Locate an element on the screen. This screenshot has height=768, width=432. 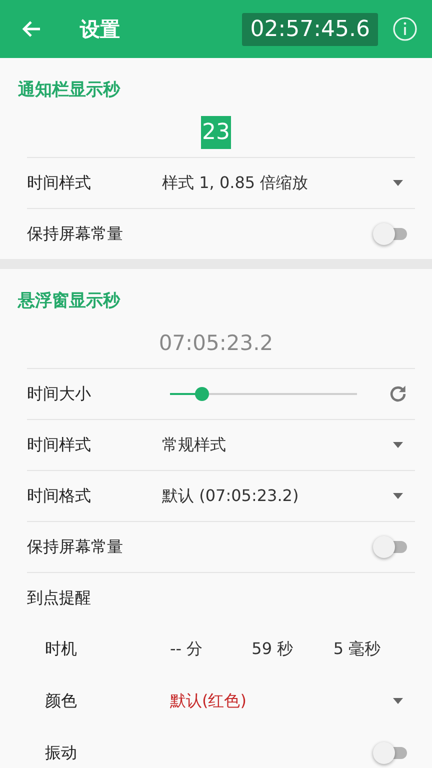
time-value: -- 分 is located at coordinates (211, 649).